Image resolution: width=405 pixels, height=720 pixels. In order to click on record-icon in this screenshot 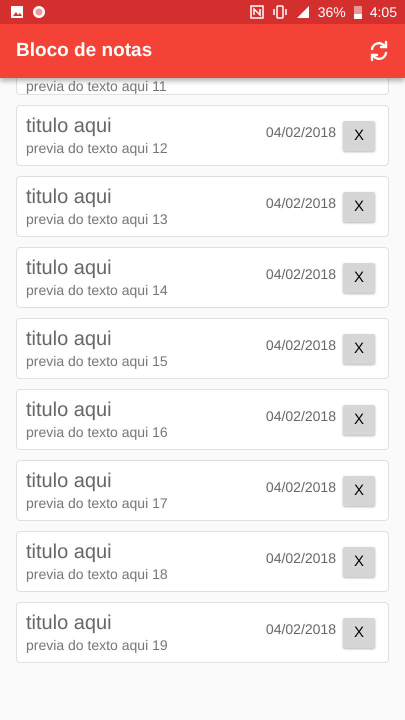, I will do `click(39, 12)`.